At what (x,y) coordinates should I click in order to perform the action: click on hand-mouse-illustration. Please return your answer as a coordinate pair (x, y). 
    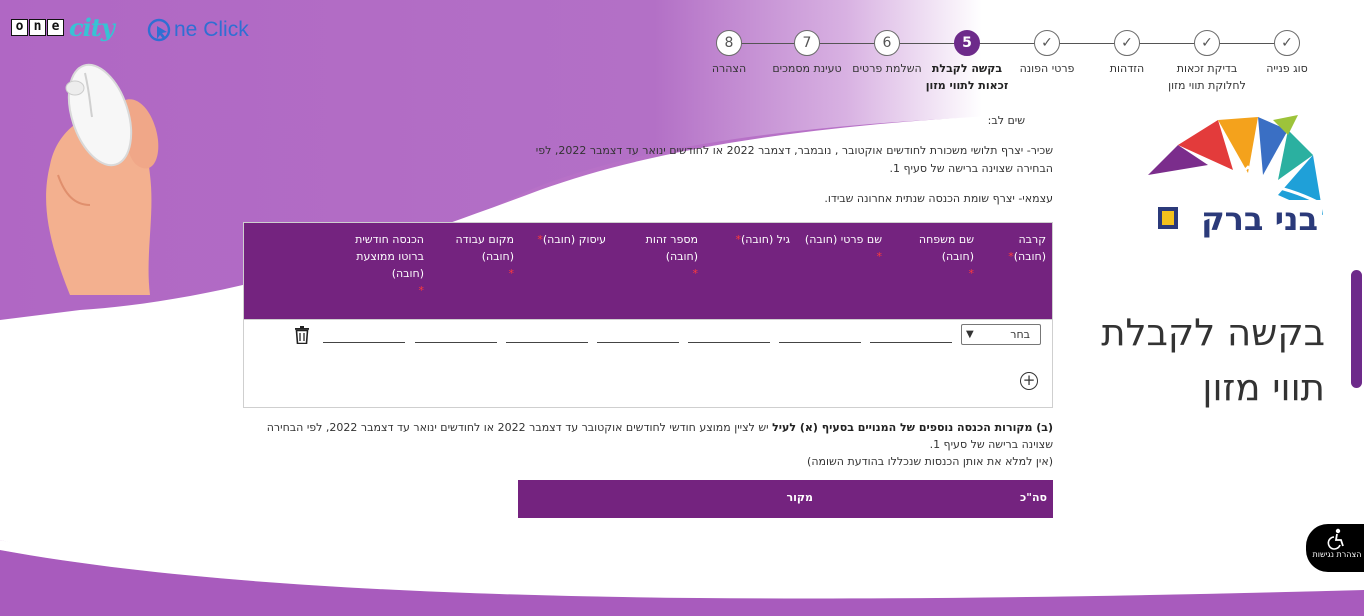
    Looking at the image, I should click on (102, 179).